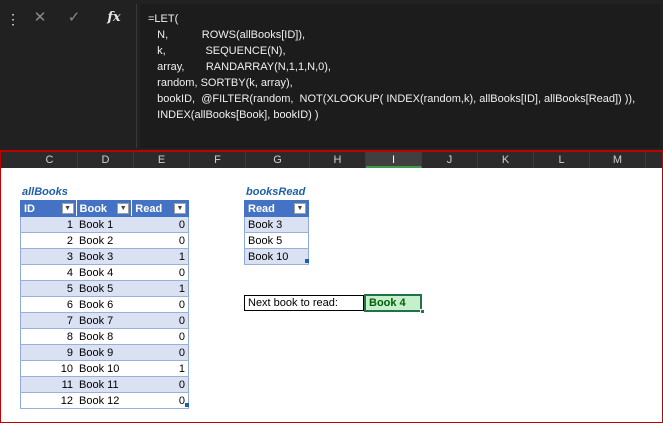 This screenshot has width=663, height=423. Describe the element at coordinates (562, 160) in the screenshot. I see `column-header-l: L` at that location.